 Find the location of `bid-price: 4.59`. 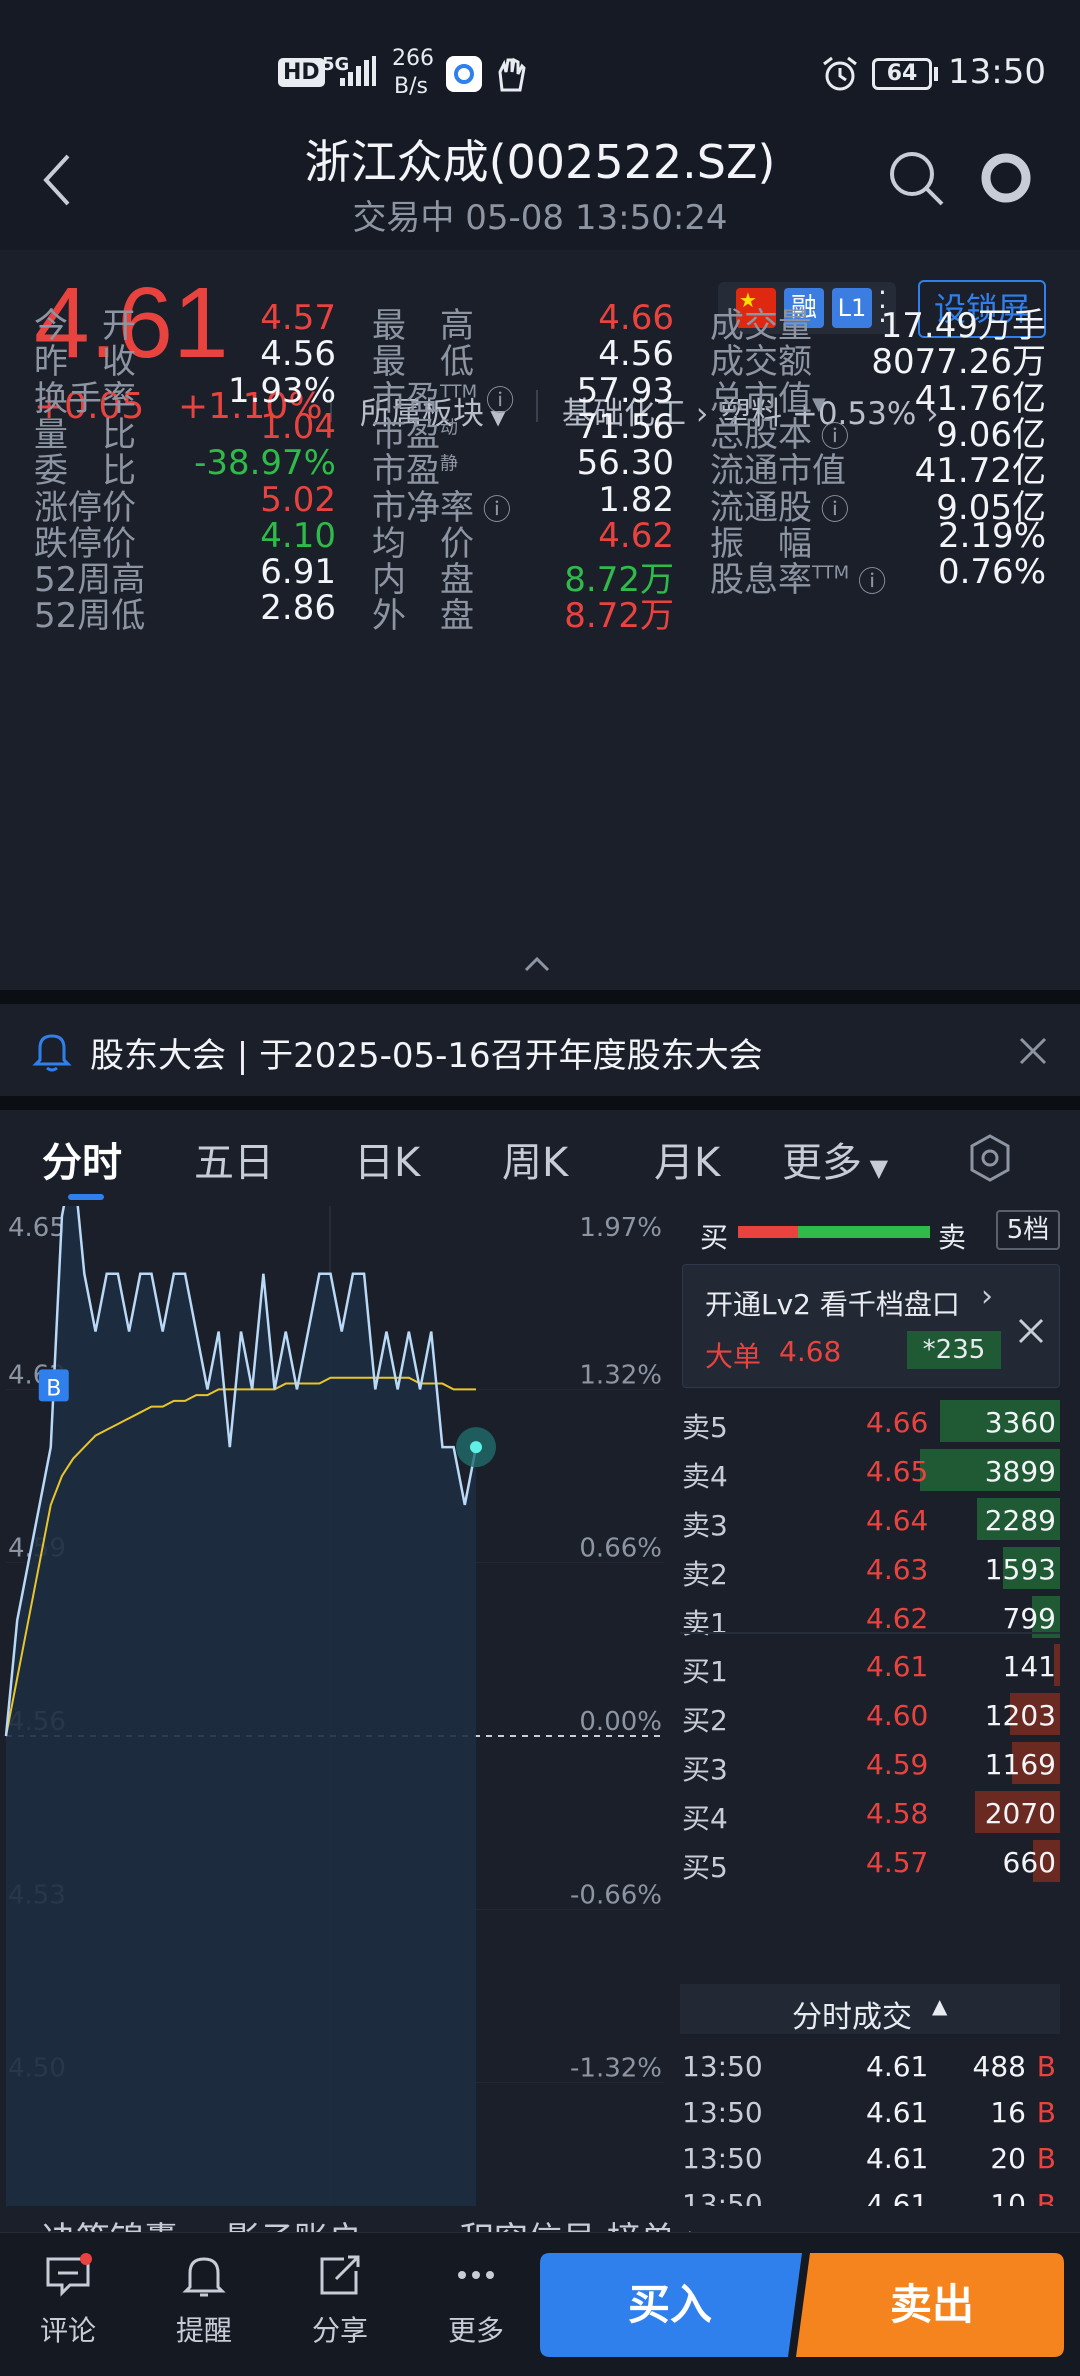

bid-price: 4.59 is located at coordinates (897, 1764).